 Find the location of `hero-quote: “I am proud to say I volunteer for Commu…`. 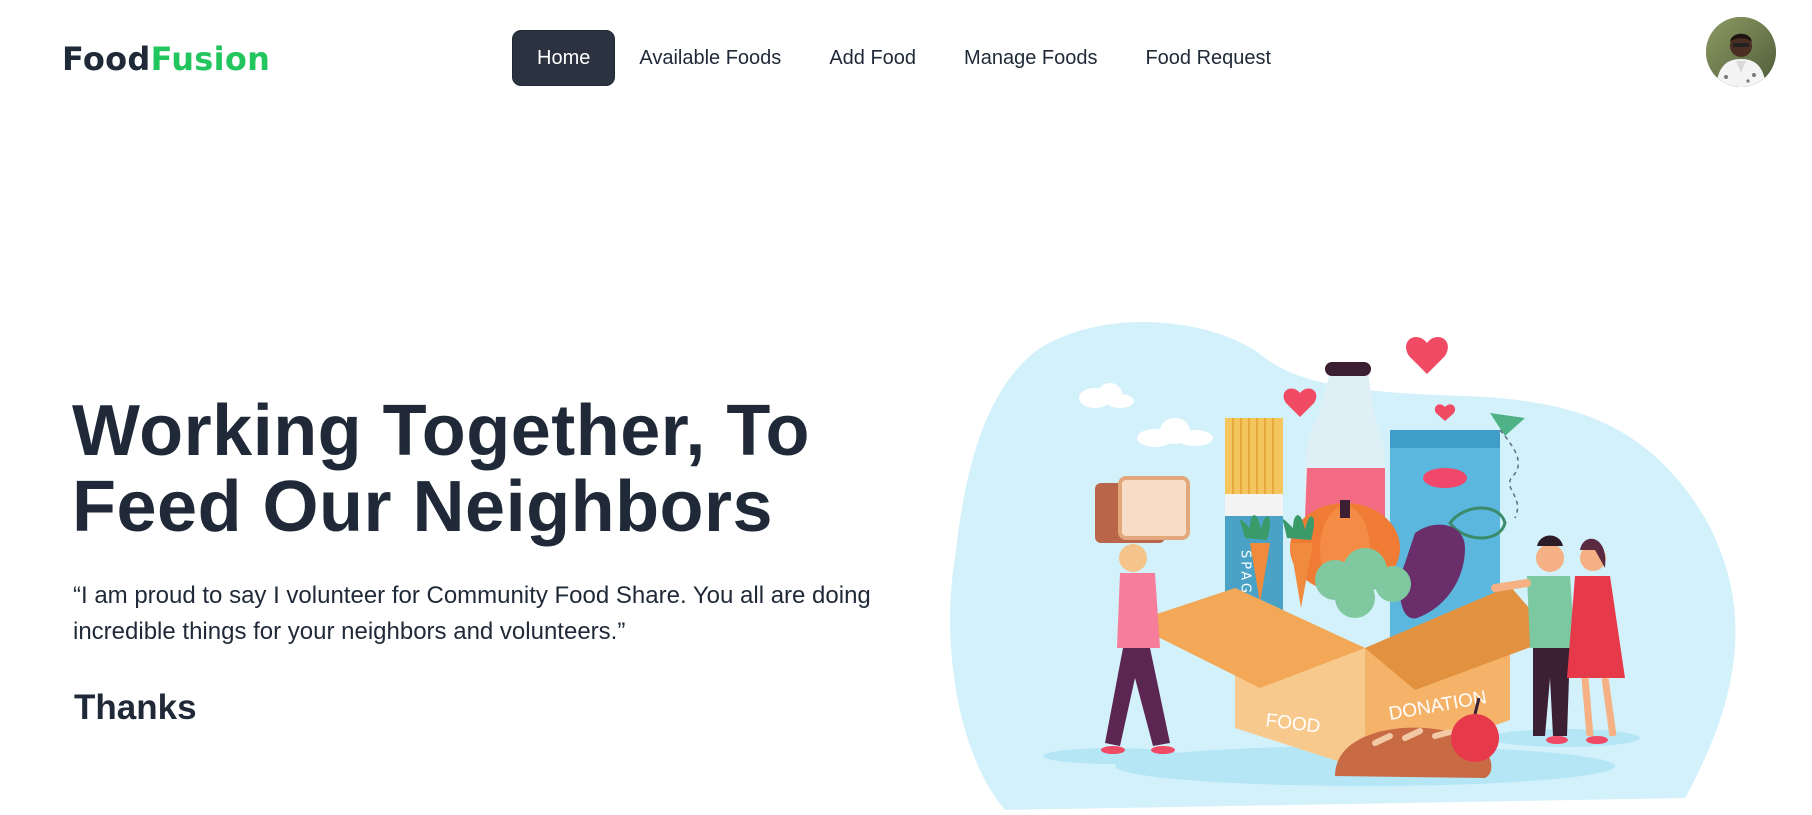

hero-quote: “I am proud to say I volunteer for Commu… is located at coordinates (472, 613).